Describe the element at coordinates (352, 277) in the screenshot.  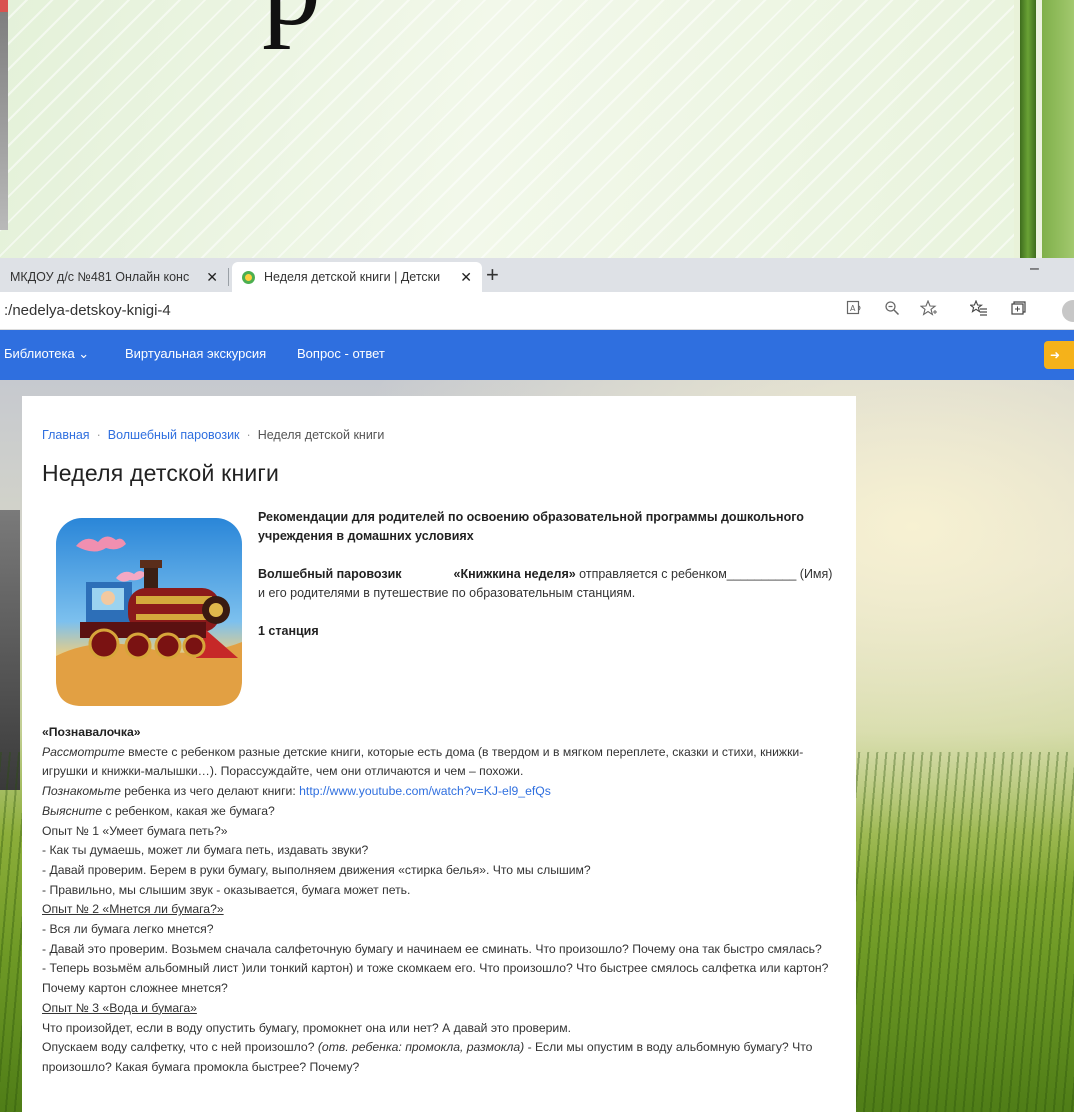
I see `tab-label: Неделя детской книги | Детски` at that location.